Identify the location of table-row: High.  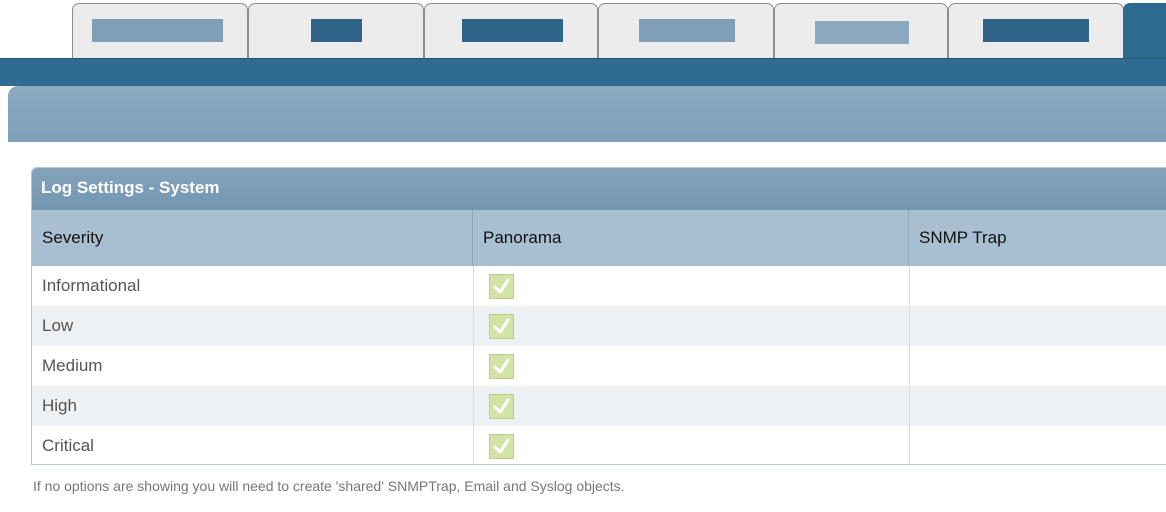
(599, 406).